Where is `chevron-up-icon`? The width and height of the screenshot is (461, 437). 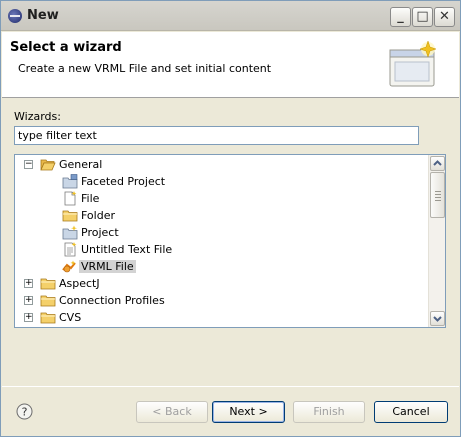
chevron-up-icon is located at coordinates (437, 163).